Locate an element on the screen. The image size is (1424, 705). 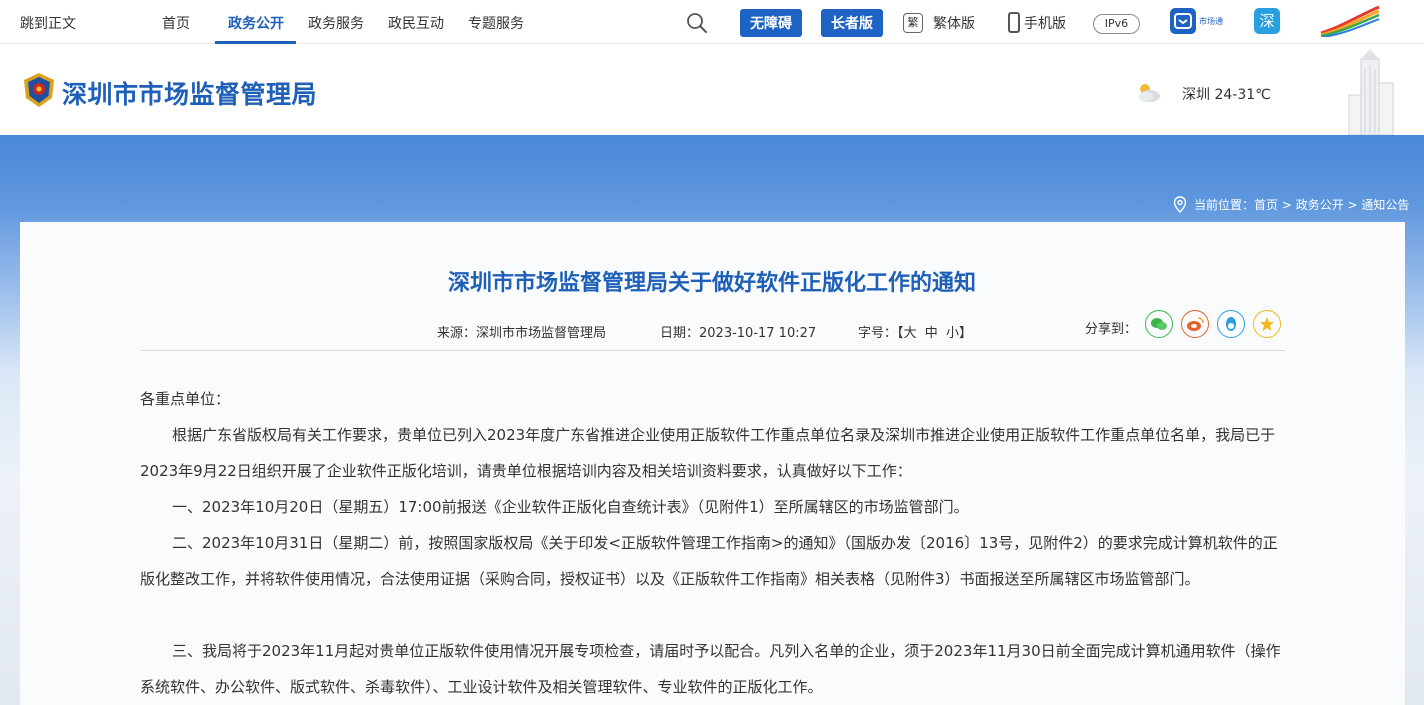
star-icon is located at coordinates (1267, 324).